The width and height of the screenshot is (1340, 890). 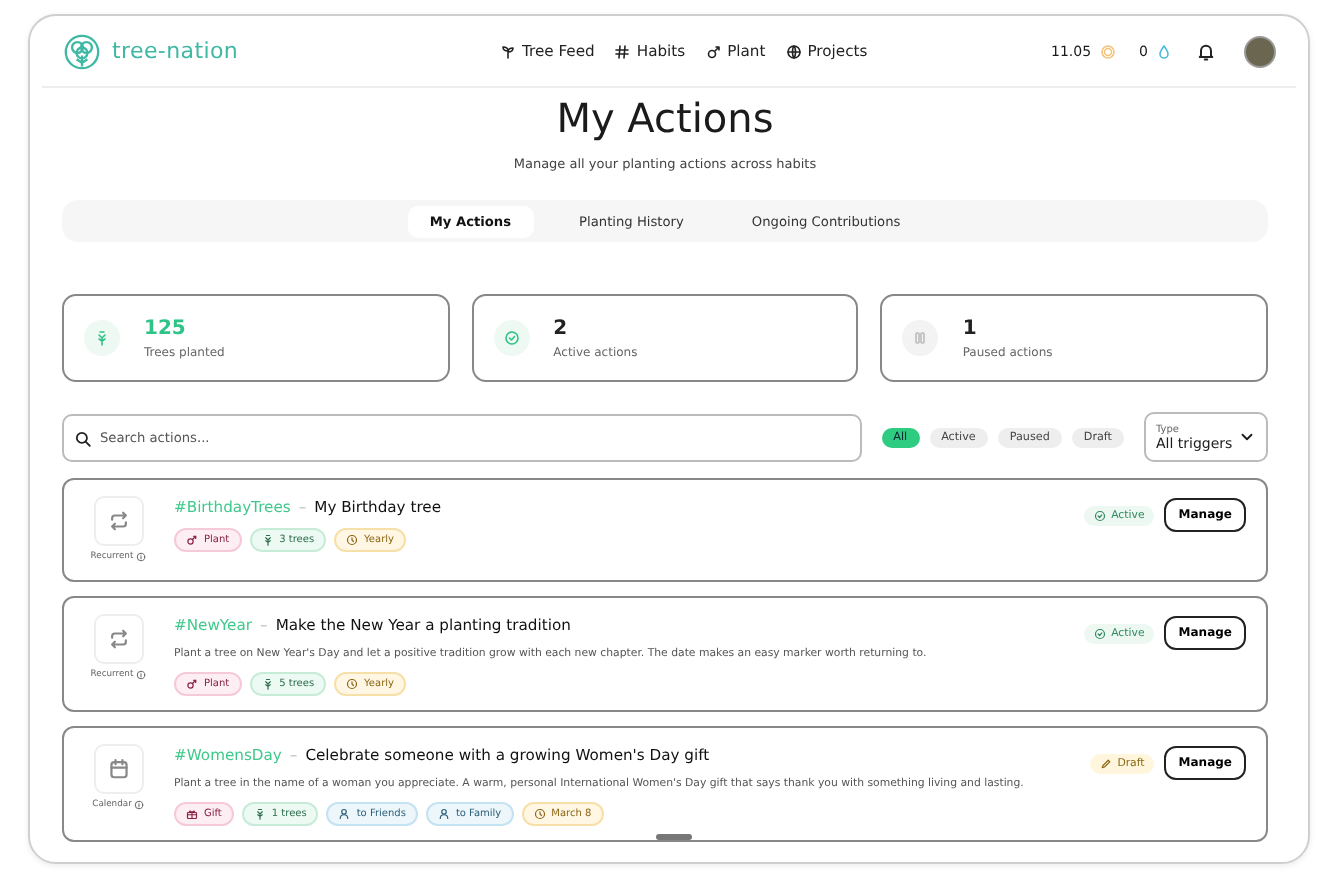 What do you see at coordinates (1206, 51) in the screenshot?
I see `notification-icon` at bounding box center [1206, 51].